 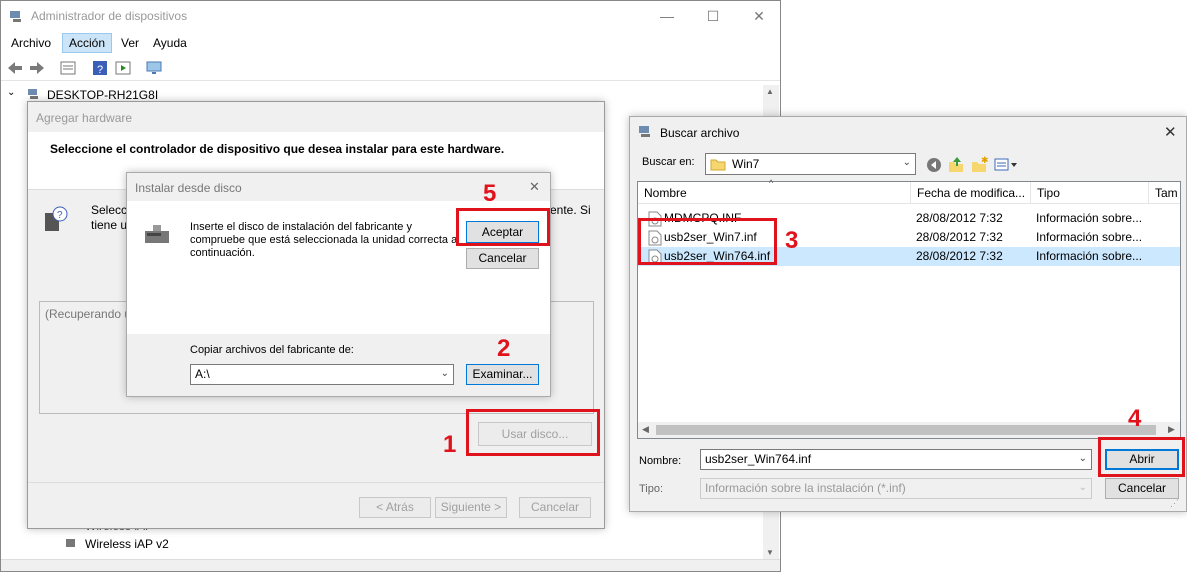 What do you see at coordinates (770, 552) in the screenshot?
I see `scroll-down-icon: ▼` at bounding box center [770, 552].